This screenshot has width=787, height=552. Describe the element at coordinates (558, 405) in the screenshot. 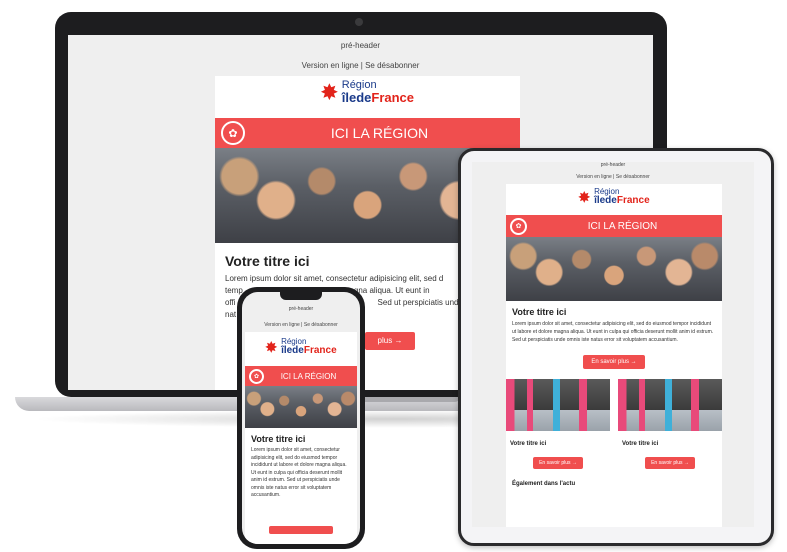

I see `column-1-image` at that location.